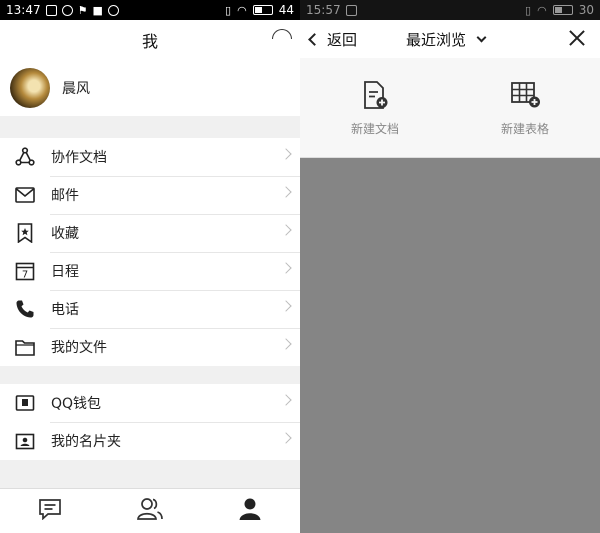 The width and height of the screenshot is (600, 533). What do you see at coordinates (25, 157) in the screenshot?
I see `share-nodes-icon` at bounding box center [25, 157].